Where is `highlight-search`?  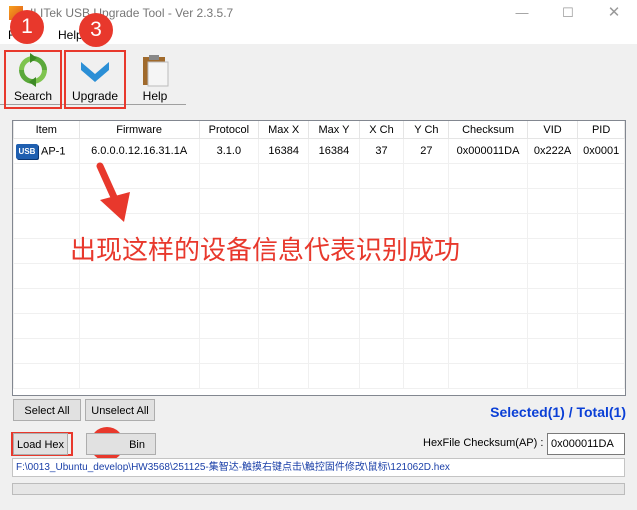
highlight-search is located at coordinates (33, 79).